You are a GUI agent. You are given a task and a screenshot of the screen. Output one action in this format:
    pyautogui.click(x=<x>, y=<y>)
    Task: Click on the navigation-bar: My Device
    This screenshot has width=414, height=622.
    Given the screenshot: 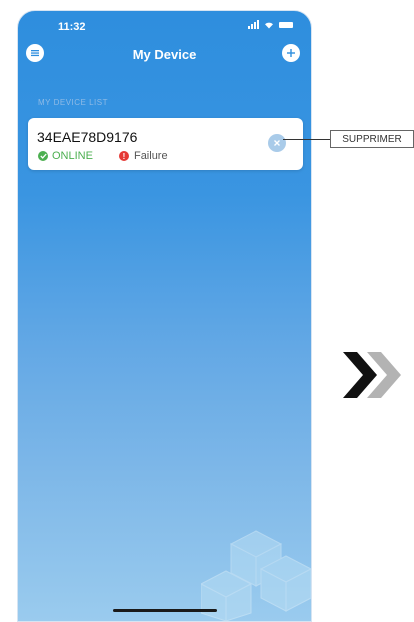 What is the action you would take?
    pyautogui.click(x=164, y=55)
    